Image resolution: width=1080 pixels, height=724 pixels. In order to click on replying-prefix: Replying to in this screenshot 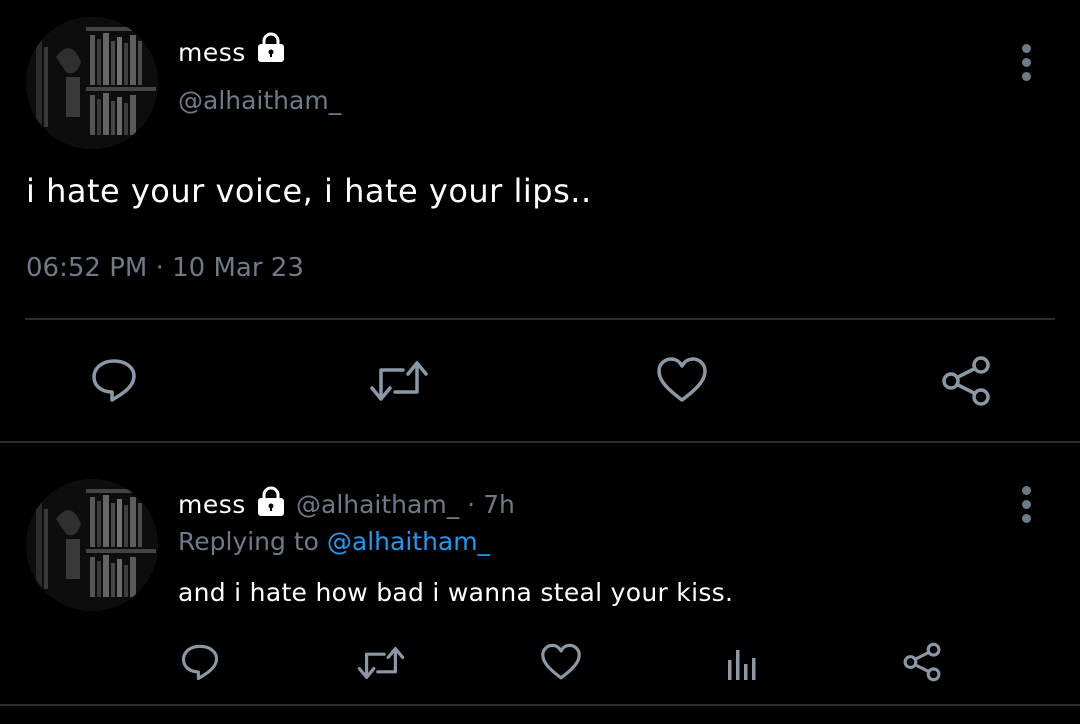, I will do `click(248, 541)`.